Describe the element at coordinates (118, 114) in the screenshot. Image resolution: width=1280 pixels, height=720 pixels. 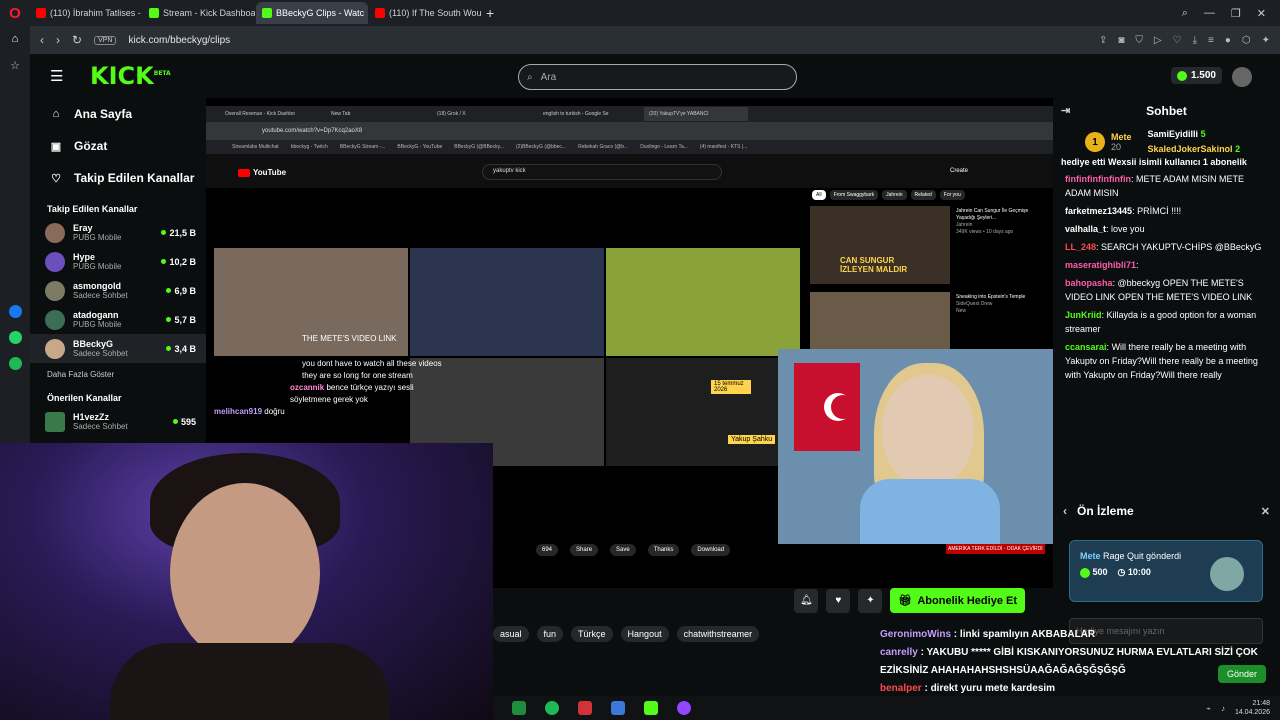
I see `nav-home: ⌂ Ana Sayfa` at that location.